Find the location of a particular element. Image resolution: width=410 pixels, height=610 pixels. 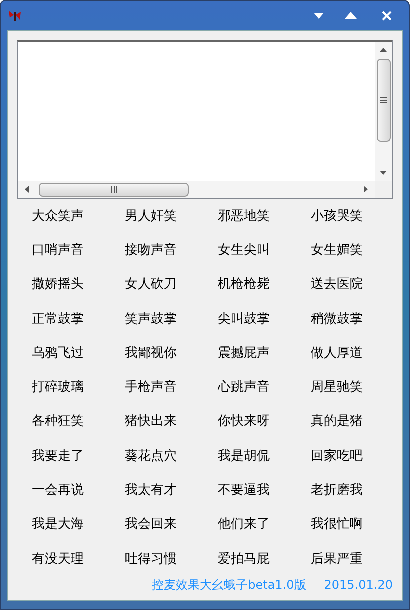

sound-button: 老折磨我 is located at coordinates (337, 491).